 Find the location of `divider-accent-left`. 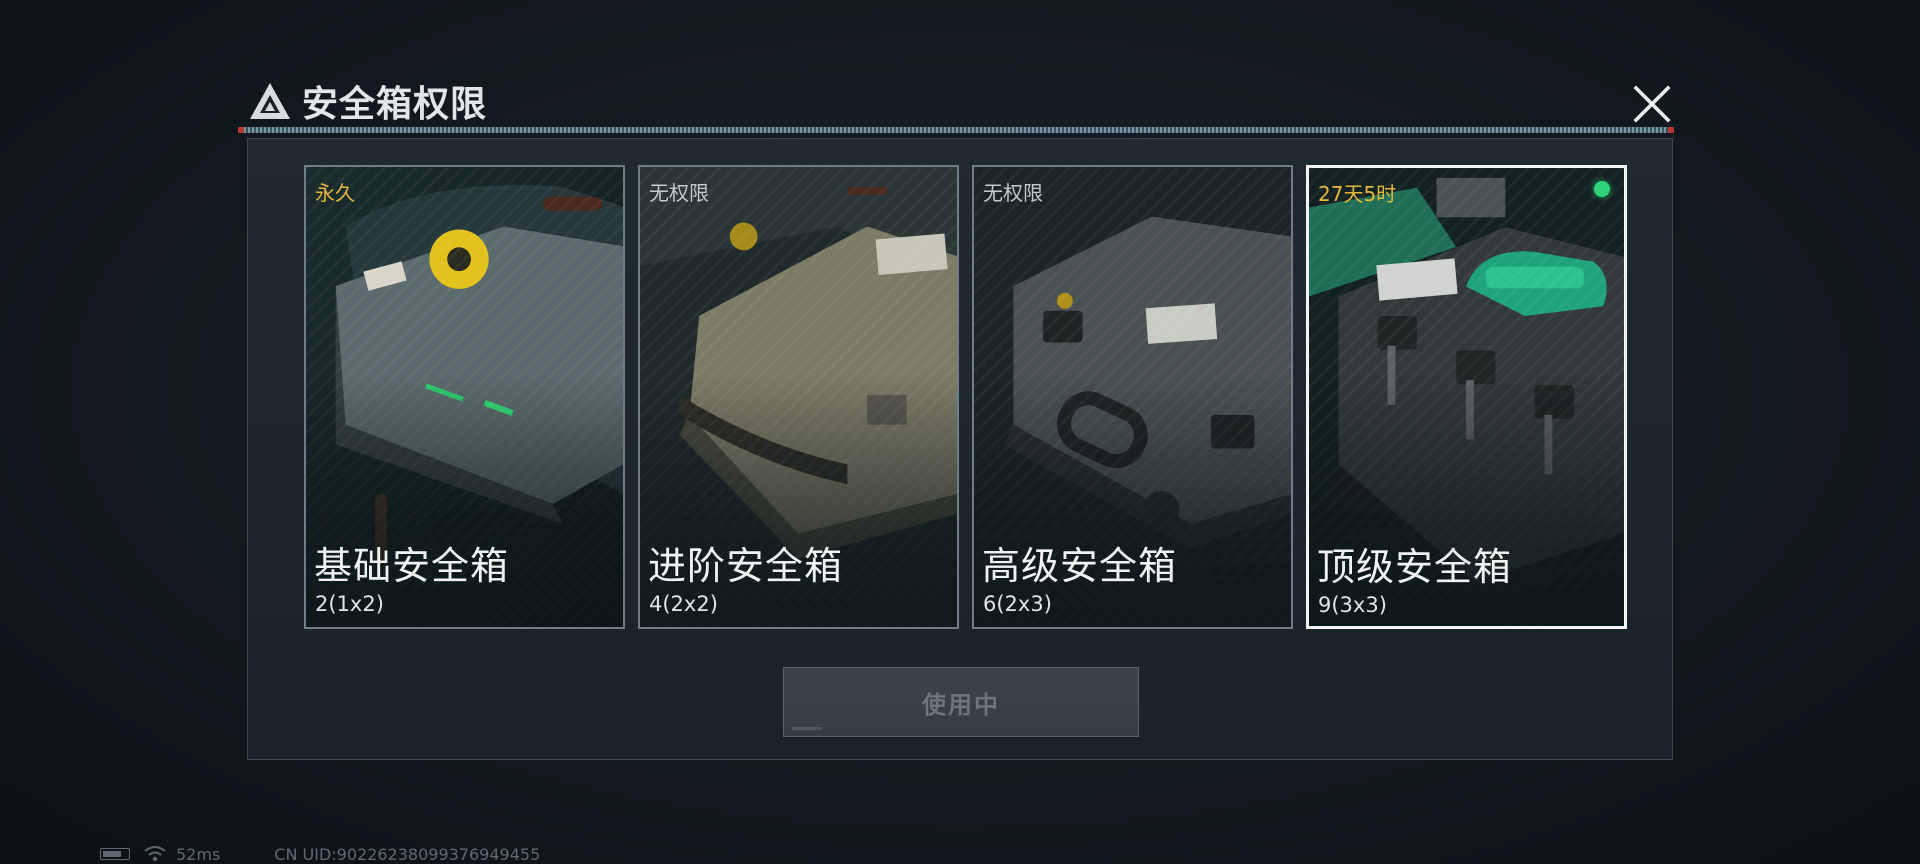

divider-accent-left is located at coordinates (241, 130).